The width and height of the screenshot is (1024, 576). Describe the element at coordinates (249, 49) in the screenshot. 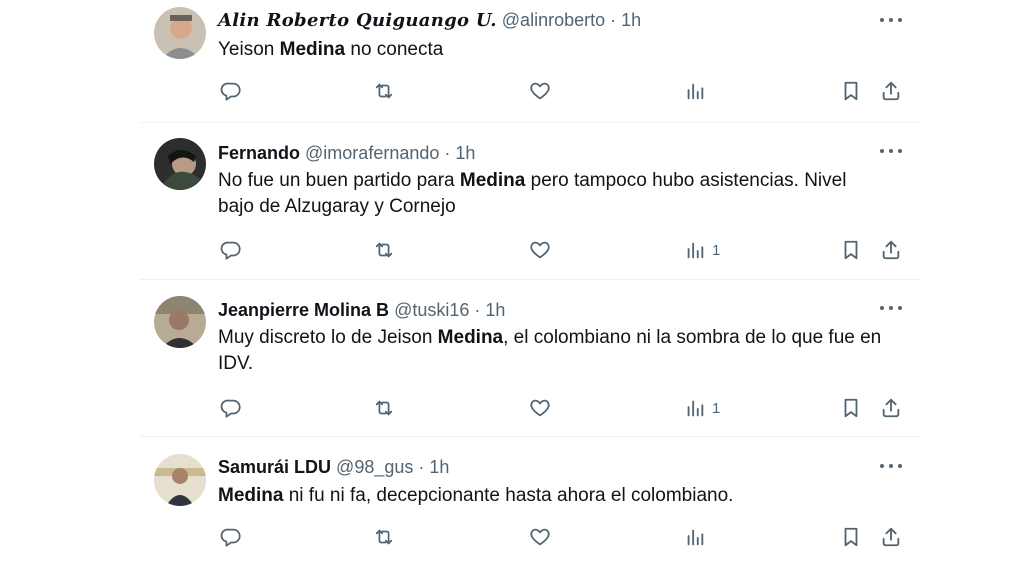

I see `text-segment: Yeison` at that location.